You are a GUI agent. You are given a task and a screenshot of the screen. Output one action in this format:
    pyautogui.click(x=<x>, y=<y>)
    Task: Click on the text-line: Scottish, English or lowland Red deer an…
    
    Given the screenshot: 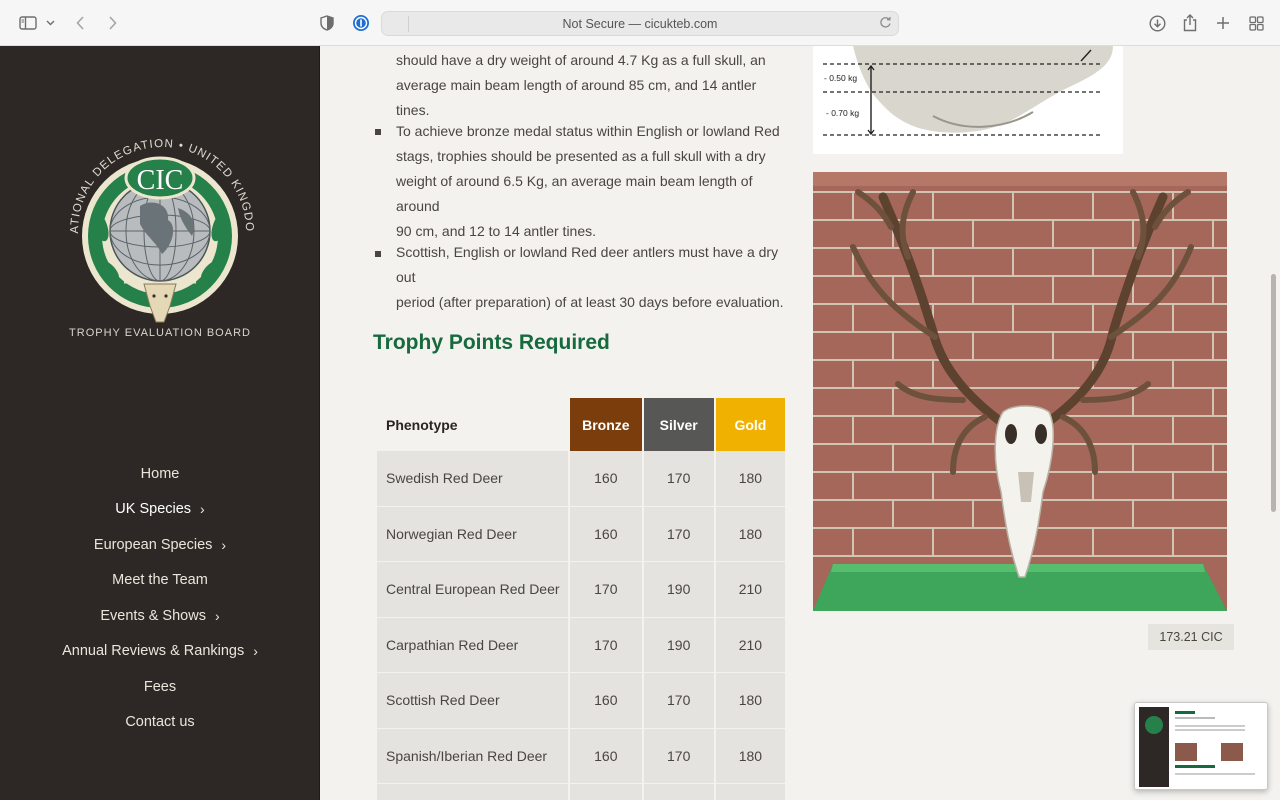 What is the action you would take?
    pyautogui.click(x=587, y=264)
    